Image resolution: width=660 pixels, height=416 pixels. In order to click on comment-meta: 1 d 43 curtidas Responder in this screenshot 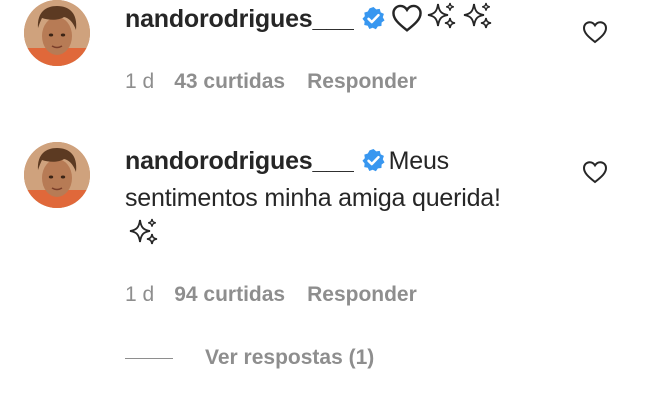, I will do `click(282, 82)`.